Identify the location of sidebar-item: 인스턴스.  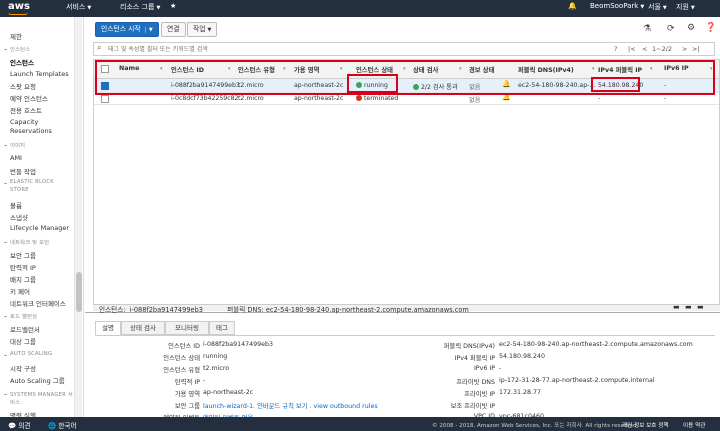
(22, 62).